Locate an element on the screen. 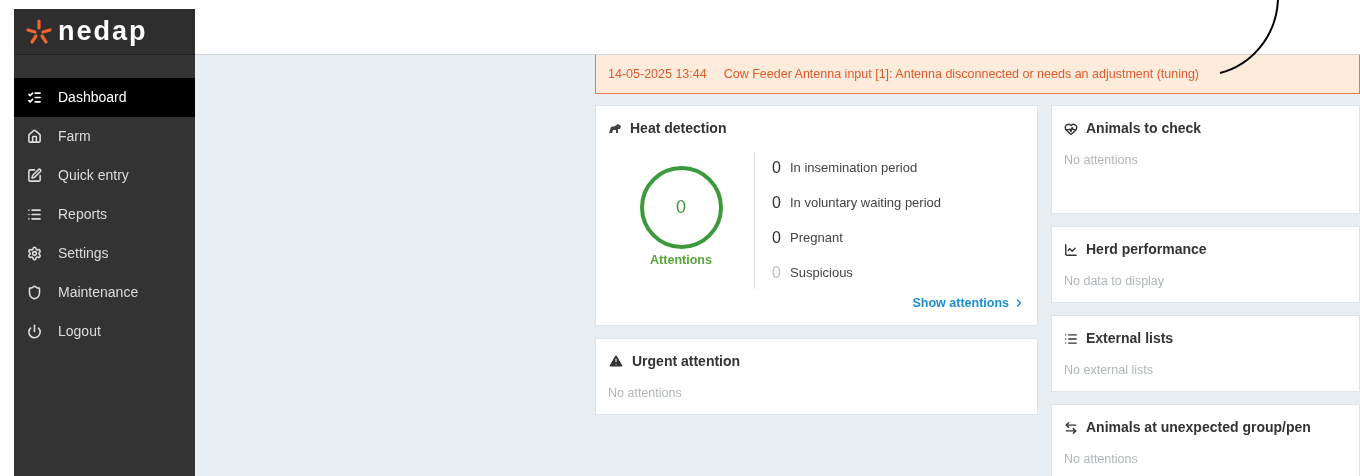 The image size is (1360, 476). alert-message: Cow Feeder Antenna input [1]: Antenna disconnected or needs an adjustment (tuning) is located at coordinates (961, 74).